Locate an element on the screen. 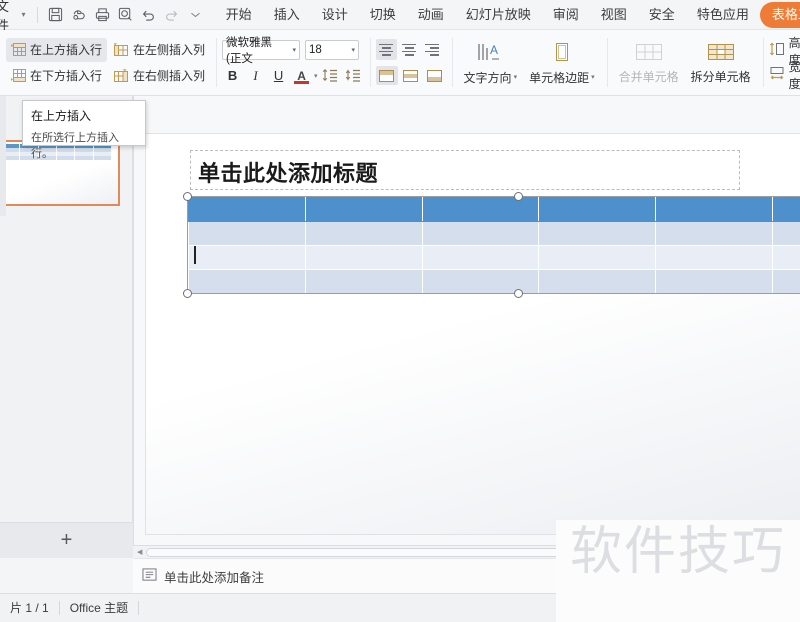 The height and width of the screenshot is (622, 800). align-middle-button is located at coordinates (411, 75).